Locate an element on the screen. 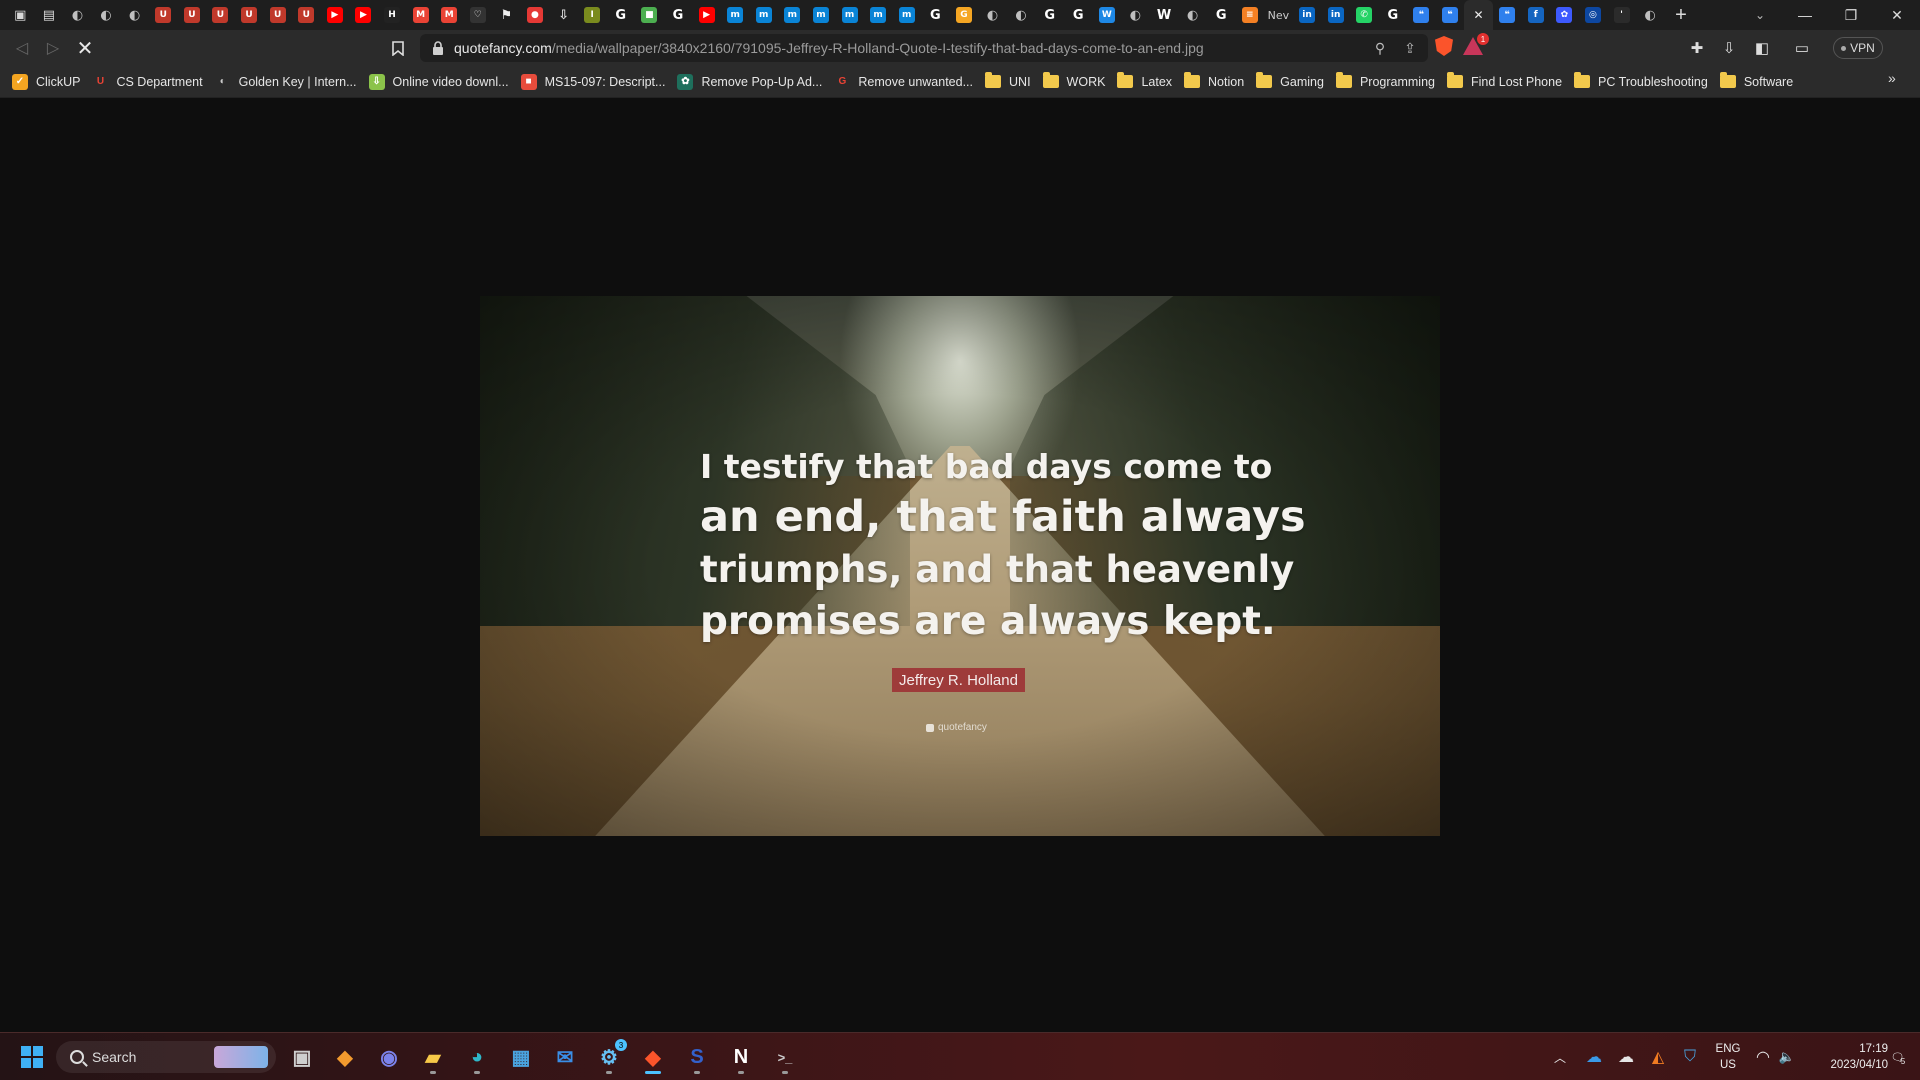 This screenshot has height=1080, width=1920. simplenote-taskbar-button: S is located at coordinates (697, 1057).